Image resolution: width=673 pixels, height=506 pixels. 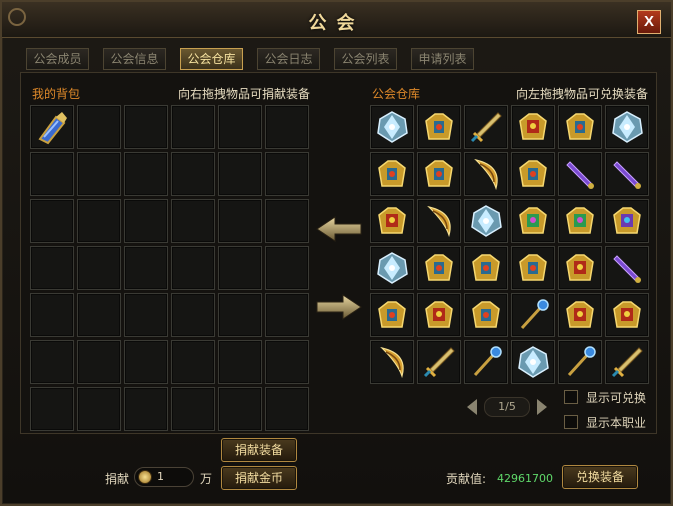 What do you see at coordinates (259, 450) in the screenshot?
I see `donate-equipment-button: 捐献装备` at bounding box center [259, 450].